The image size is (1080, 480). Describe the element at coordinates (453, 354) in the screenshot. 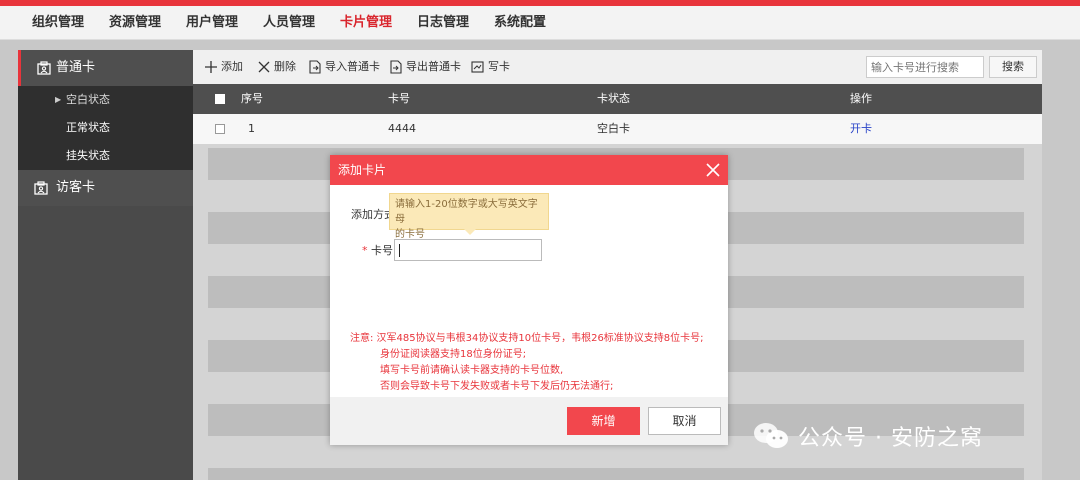

I see `notice-line: 身份证阅读器支持18位身份证号;` at that location.